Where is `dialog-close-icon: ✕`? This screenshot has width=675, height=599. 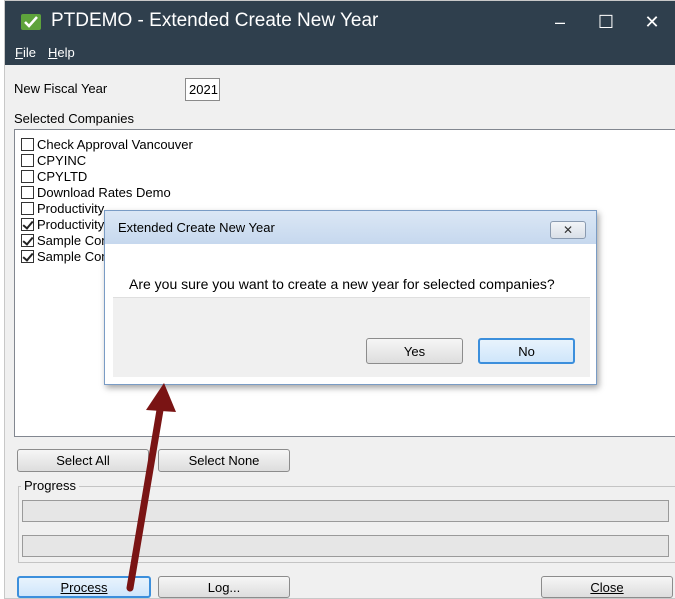 dialog-close-icon: ✕ is located at coordinates (568, 230).